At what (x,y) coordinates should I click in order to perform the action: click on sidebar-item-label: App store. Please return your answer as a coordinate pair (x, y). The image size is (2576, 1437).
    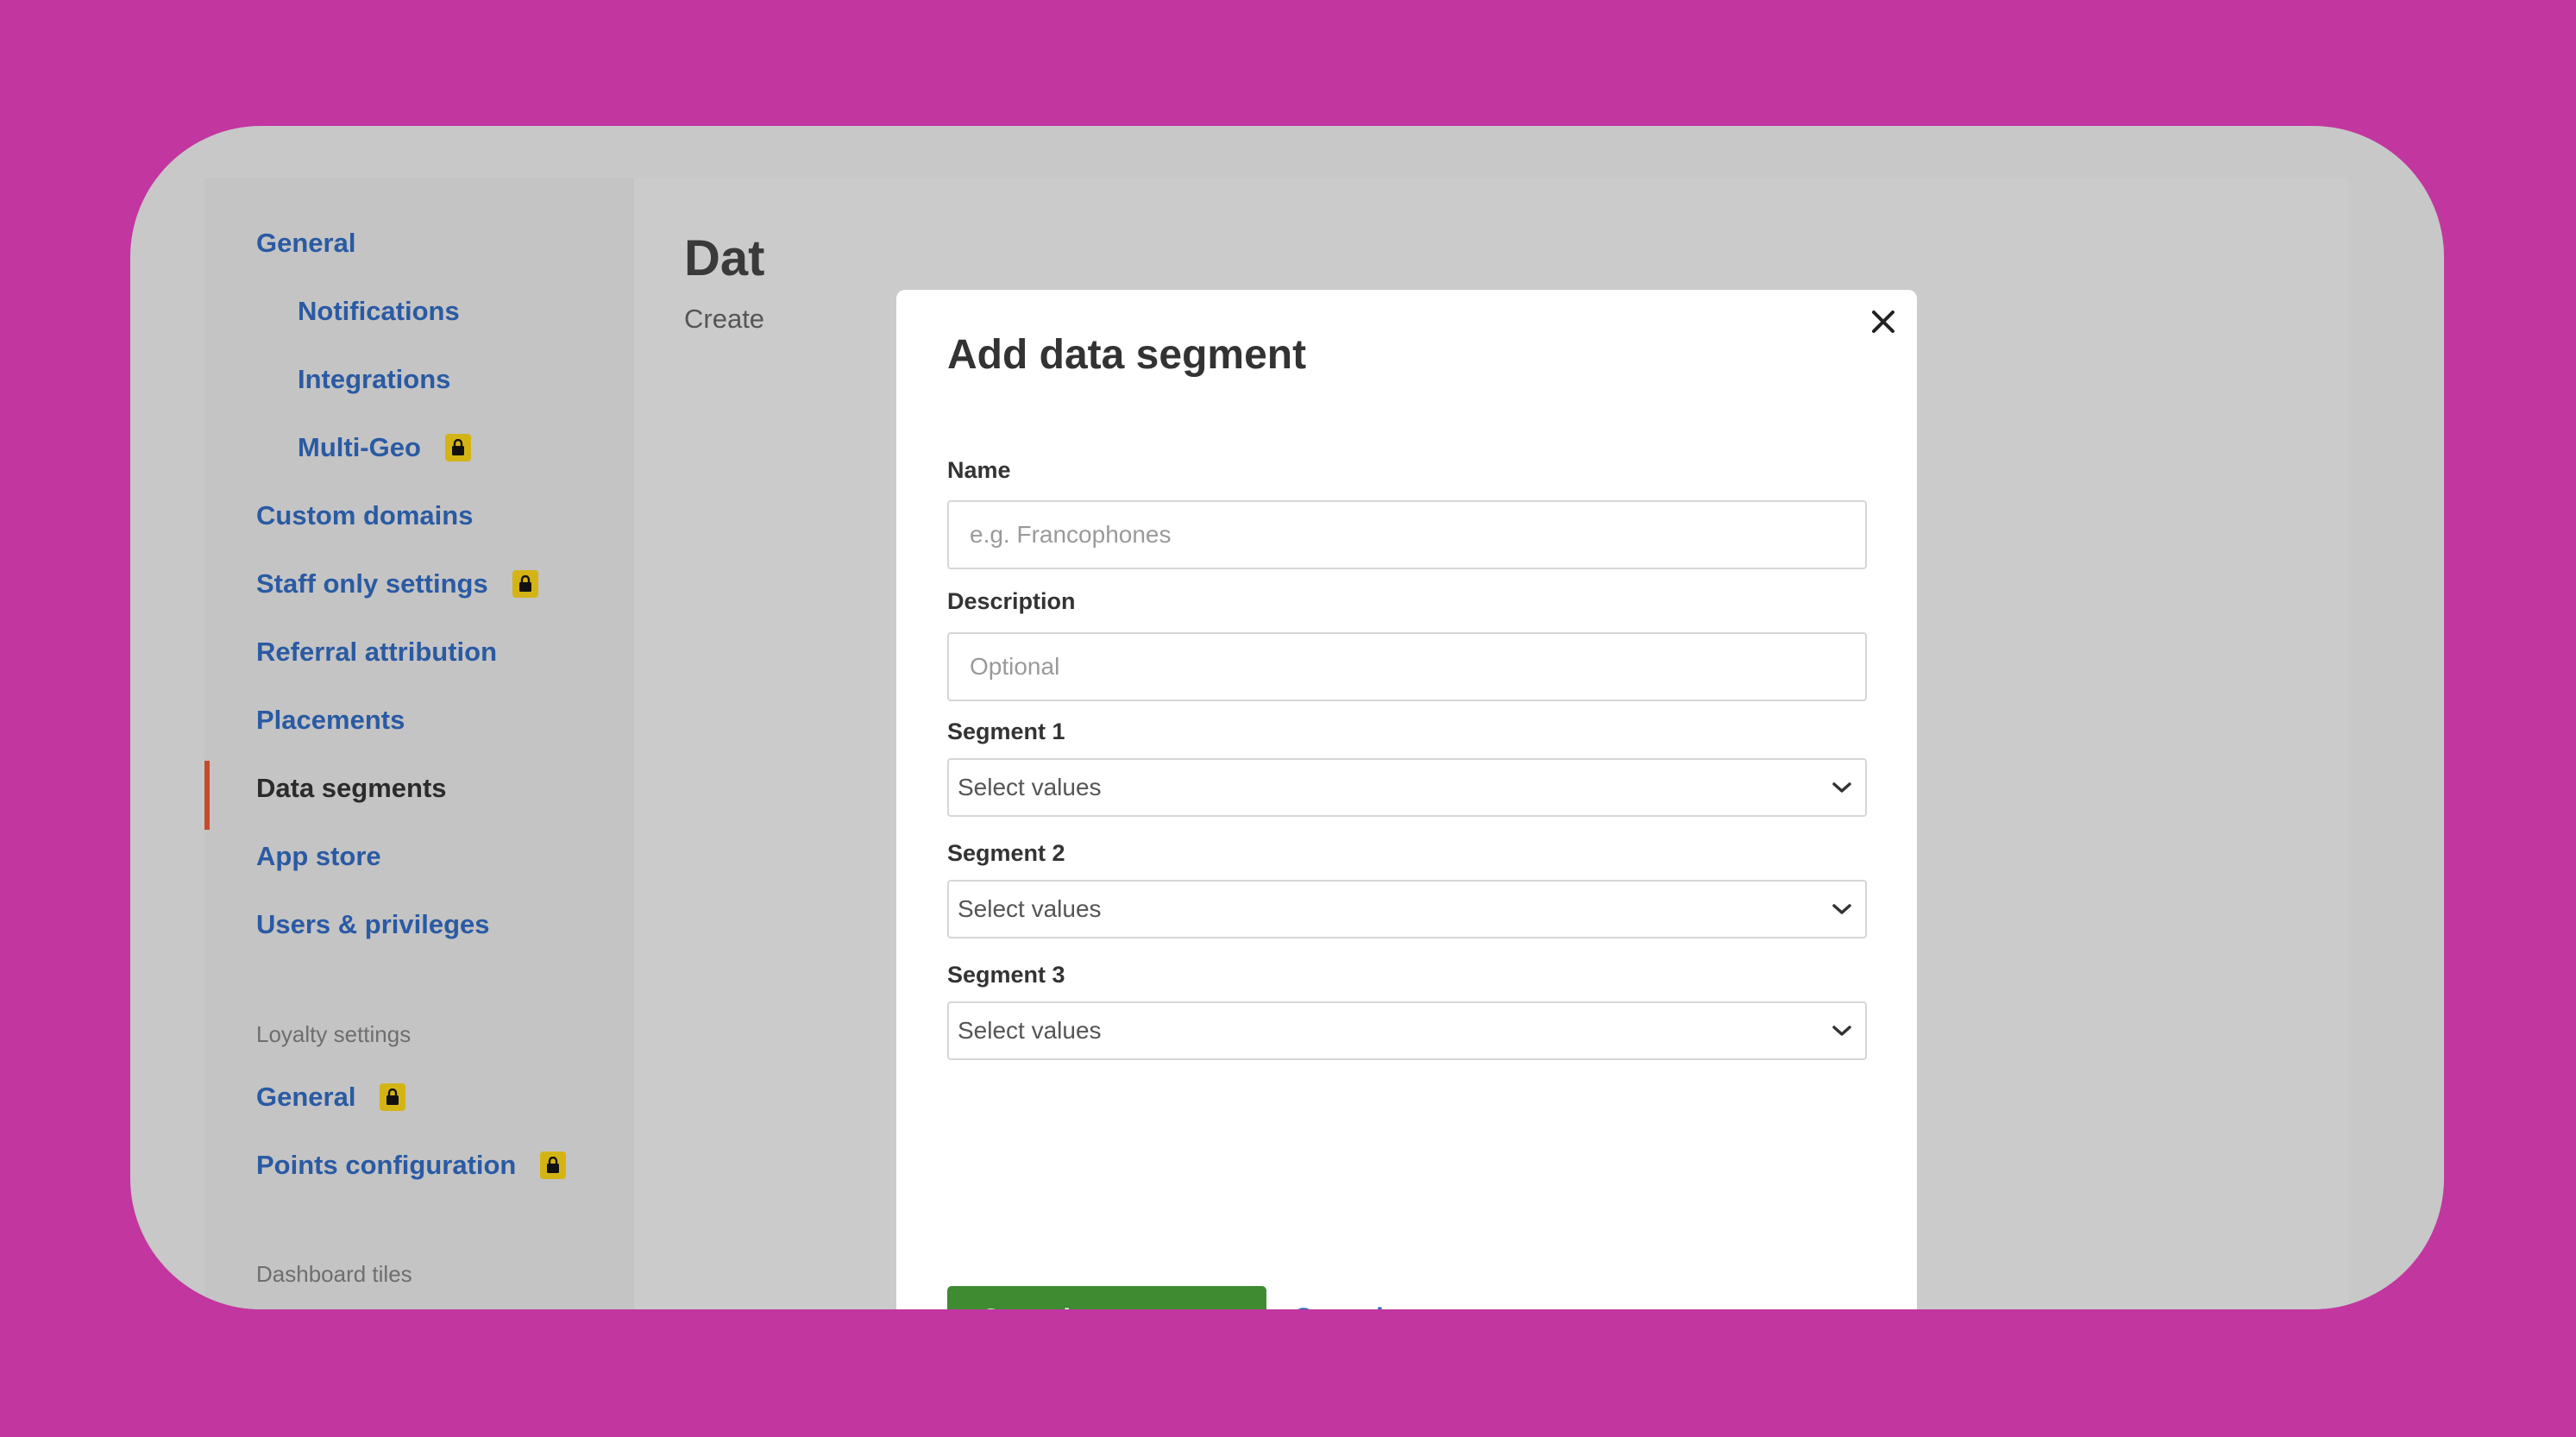
    Looking at the image, I should click on (318, 856).